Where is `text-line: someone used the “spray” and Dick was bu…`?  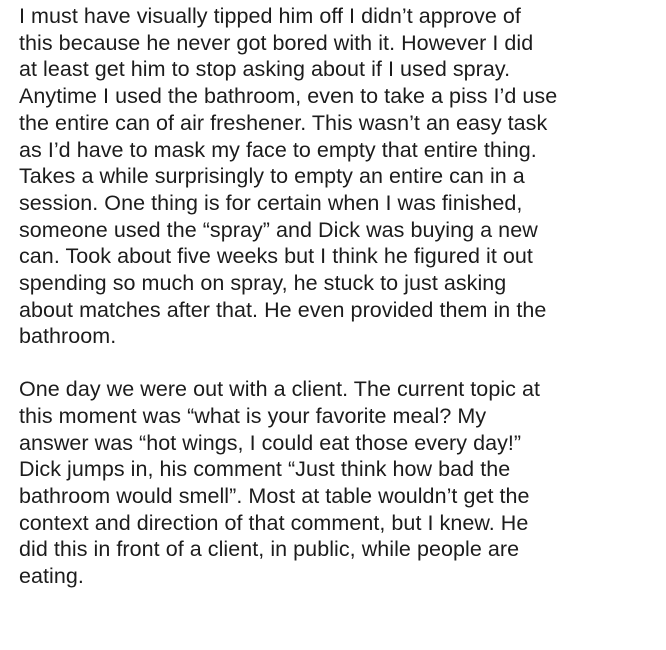 text-line: someone used the “spray” and Dick was bu… is located at coordinates (278, 229).